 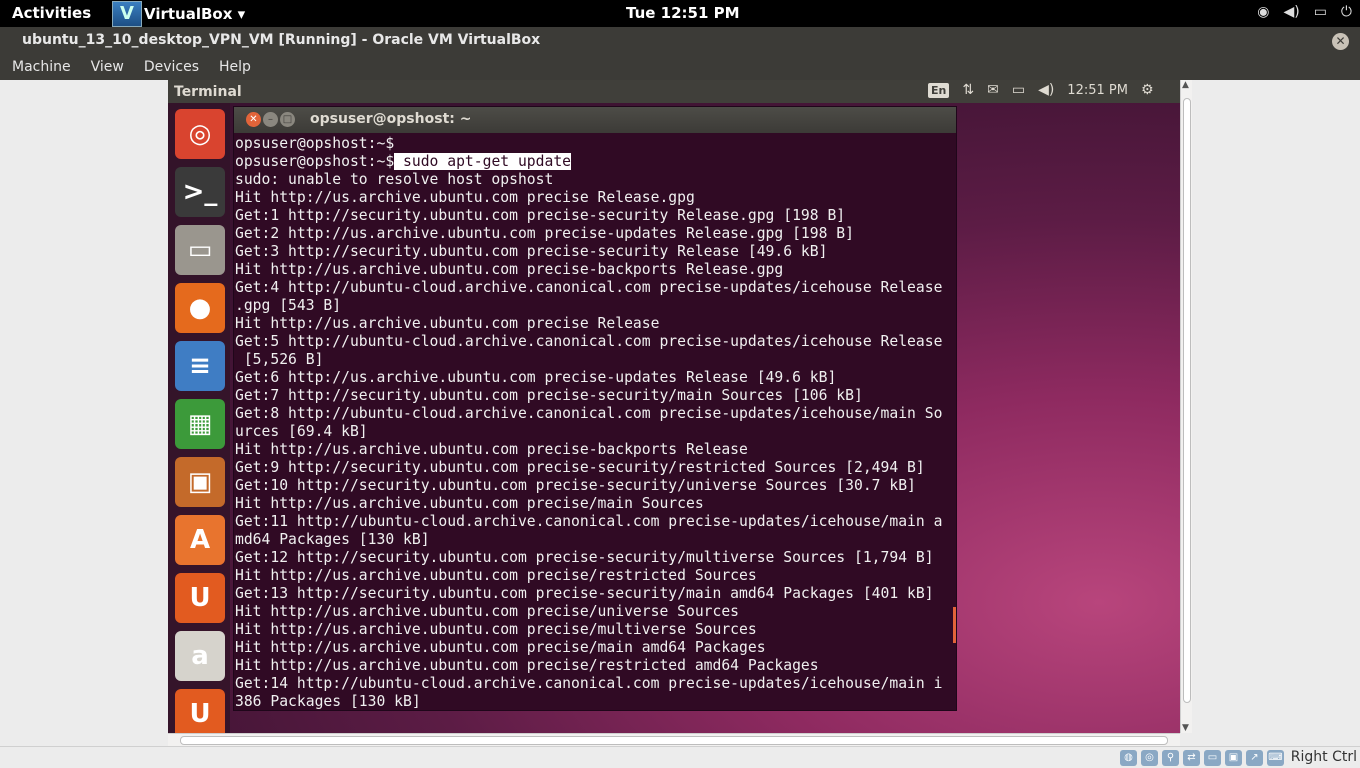 I want to click on software-center-icon-glyph: A, so click(x=200, y=540).